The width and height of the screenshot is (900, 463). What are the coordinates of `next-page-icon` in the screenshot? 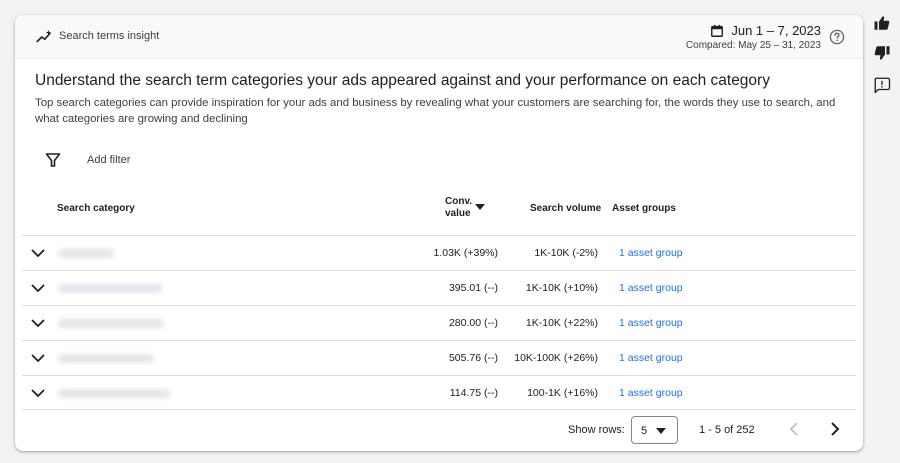 It's located at (835, 429).